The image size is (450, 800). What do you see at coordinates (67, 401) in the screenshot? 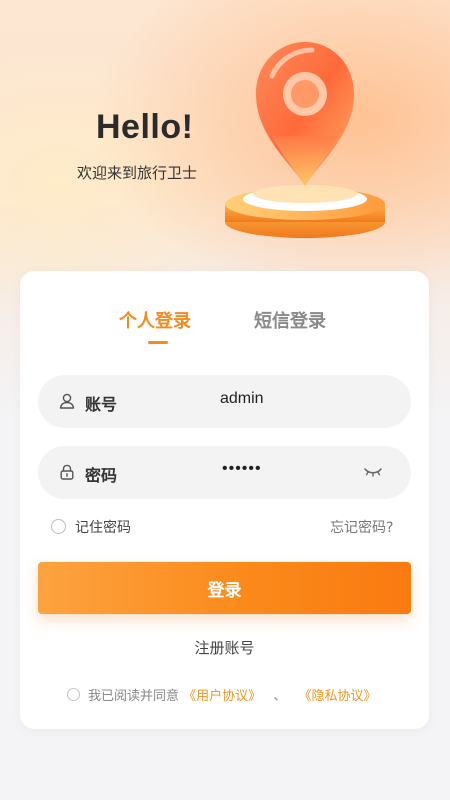
I see `user-icon` at bounding box center [67, 401].